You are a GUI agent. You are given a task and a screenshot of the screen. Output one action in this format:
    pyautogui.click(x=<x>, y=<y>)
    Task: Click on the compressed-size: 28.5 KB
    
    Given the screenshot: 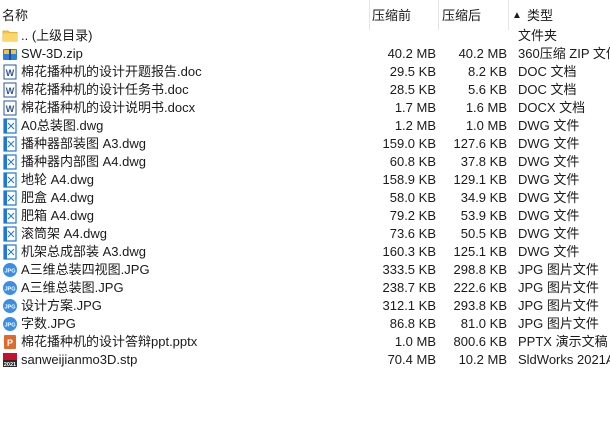 What is the action you would take?
    pyautogui.click(x=412, y=89)
    